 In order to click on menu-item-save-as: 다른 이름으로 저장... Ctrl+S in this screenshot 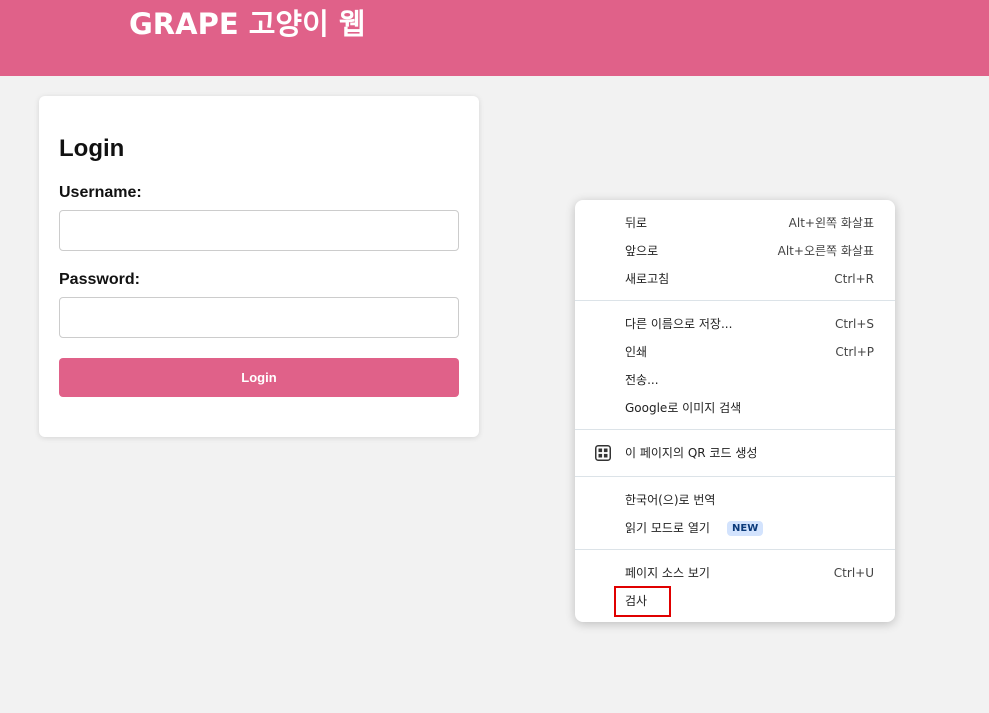, I will do `click(735, 324)`.